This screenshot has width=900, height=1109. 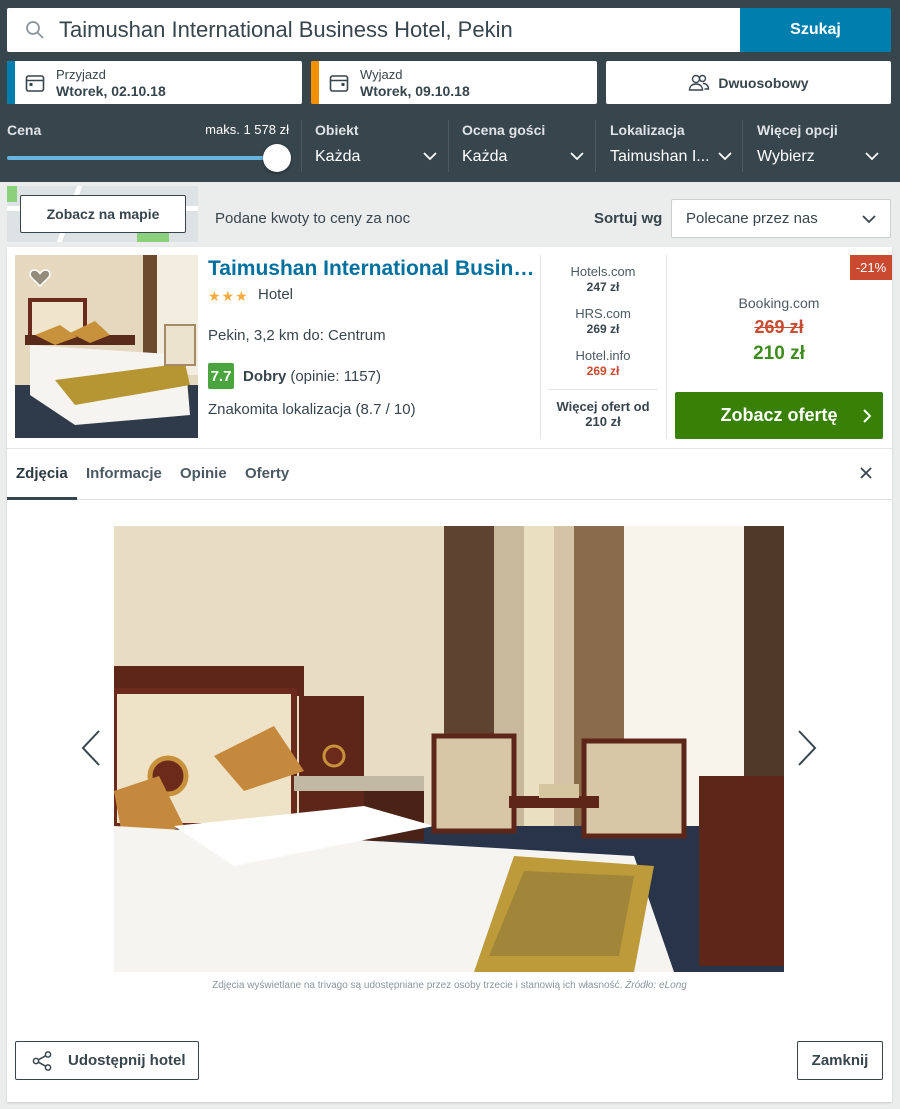 I want to click on view-map-button: Zobacz na mapie, so click(x=103, y=214).